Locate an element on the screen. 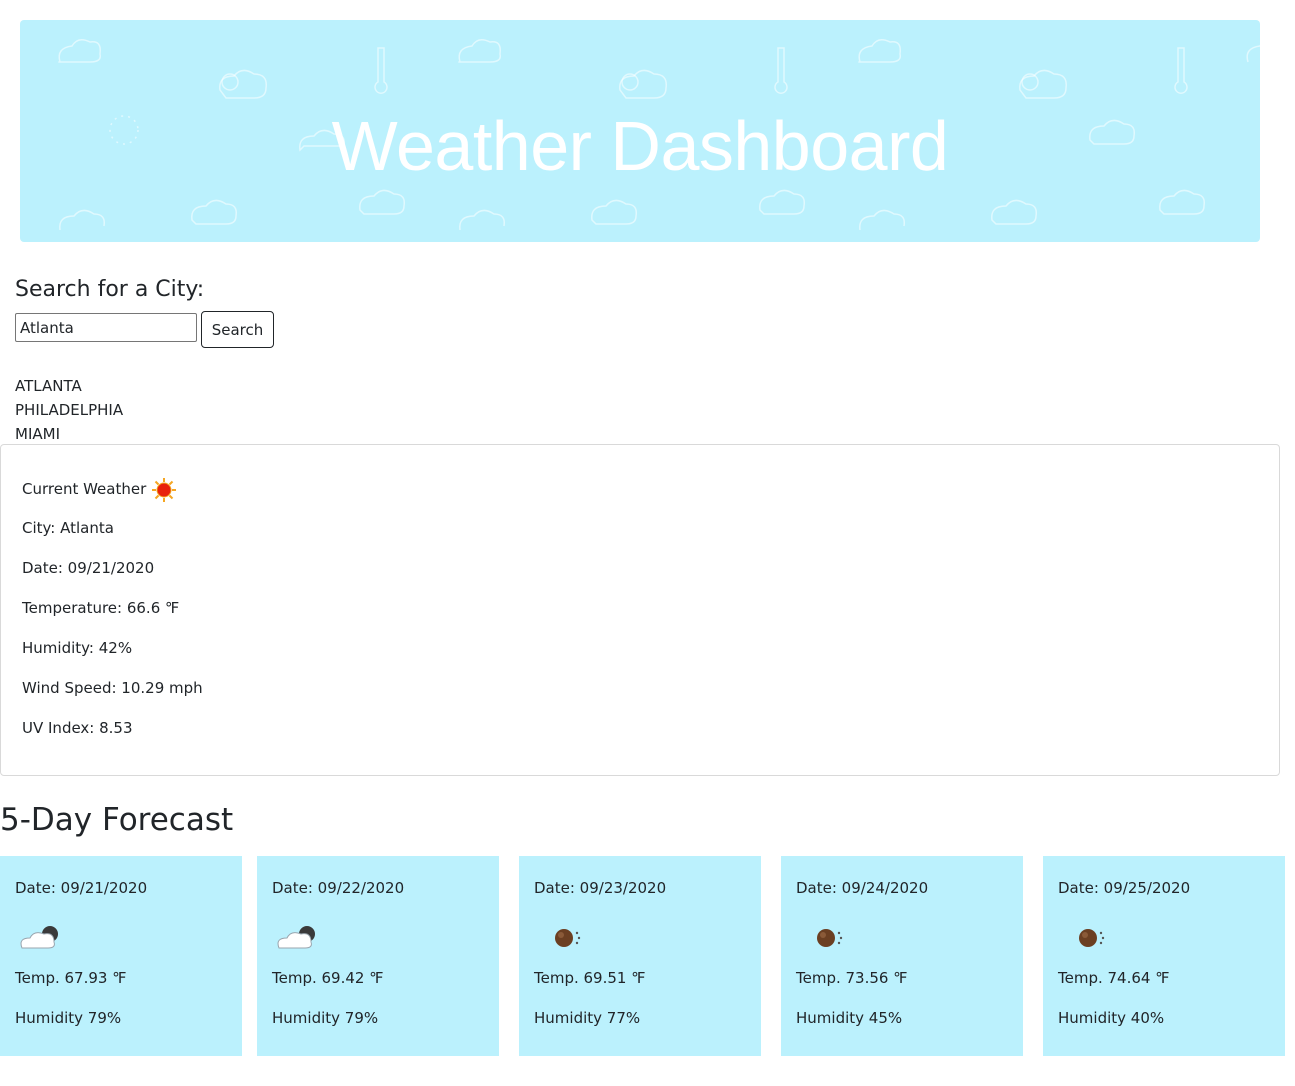 Image resolution: width=1295 pixels, height=1086 pixels. city-search-input is located at coordinates (106, 327).